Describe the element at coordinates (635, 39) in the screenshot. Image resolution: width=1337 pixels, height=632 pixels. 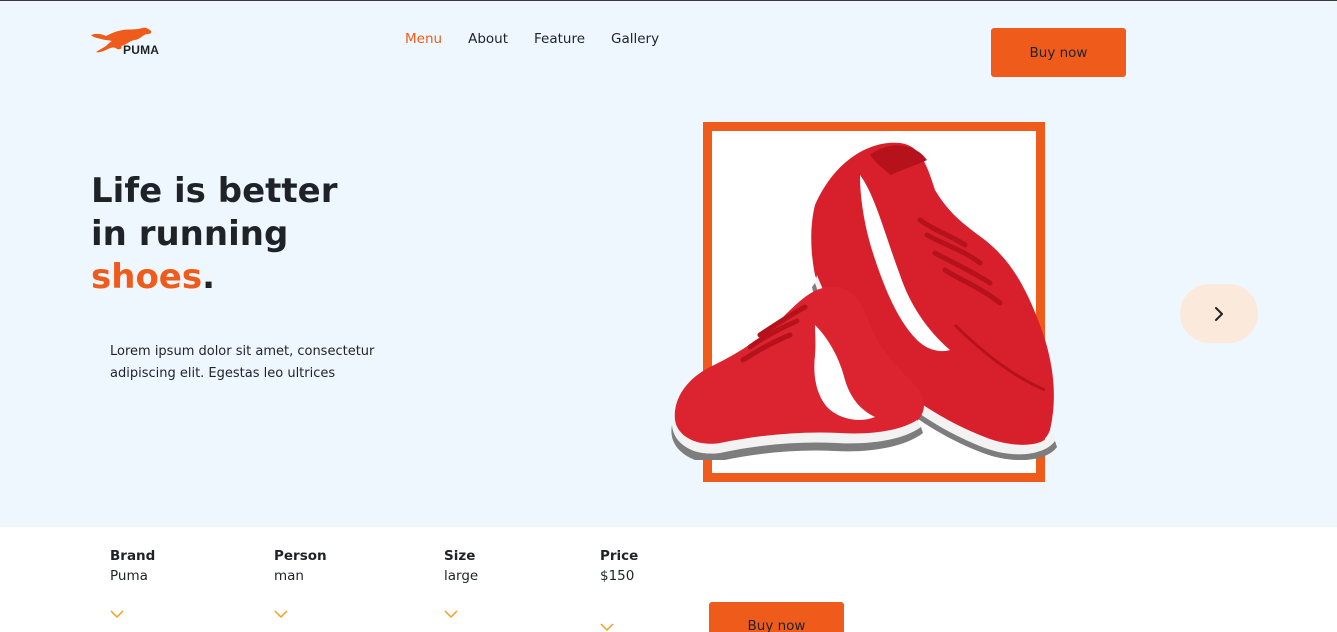
I see `nav-item-gallery: Gallery` at that location.